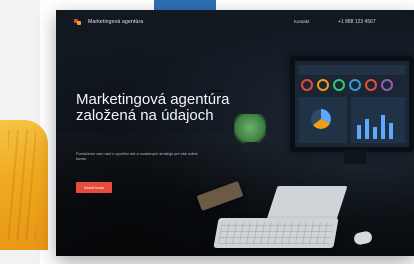 This screenshot has width=414, height=264. What do you see at coordinates (301, 21) in the screenshot?
I see `nav-link: Kontakt` at bounding box center [301, 21].